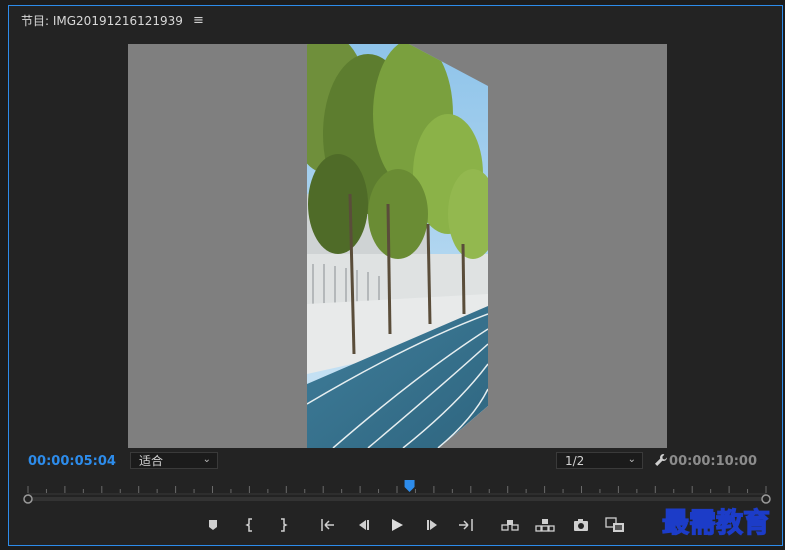 Image resolution: width=785 pixels, height=550 pixels. I want to click on add-marker-button, so click(213, 525).